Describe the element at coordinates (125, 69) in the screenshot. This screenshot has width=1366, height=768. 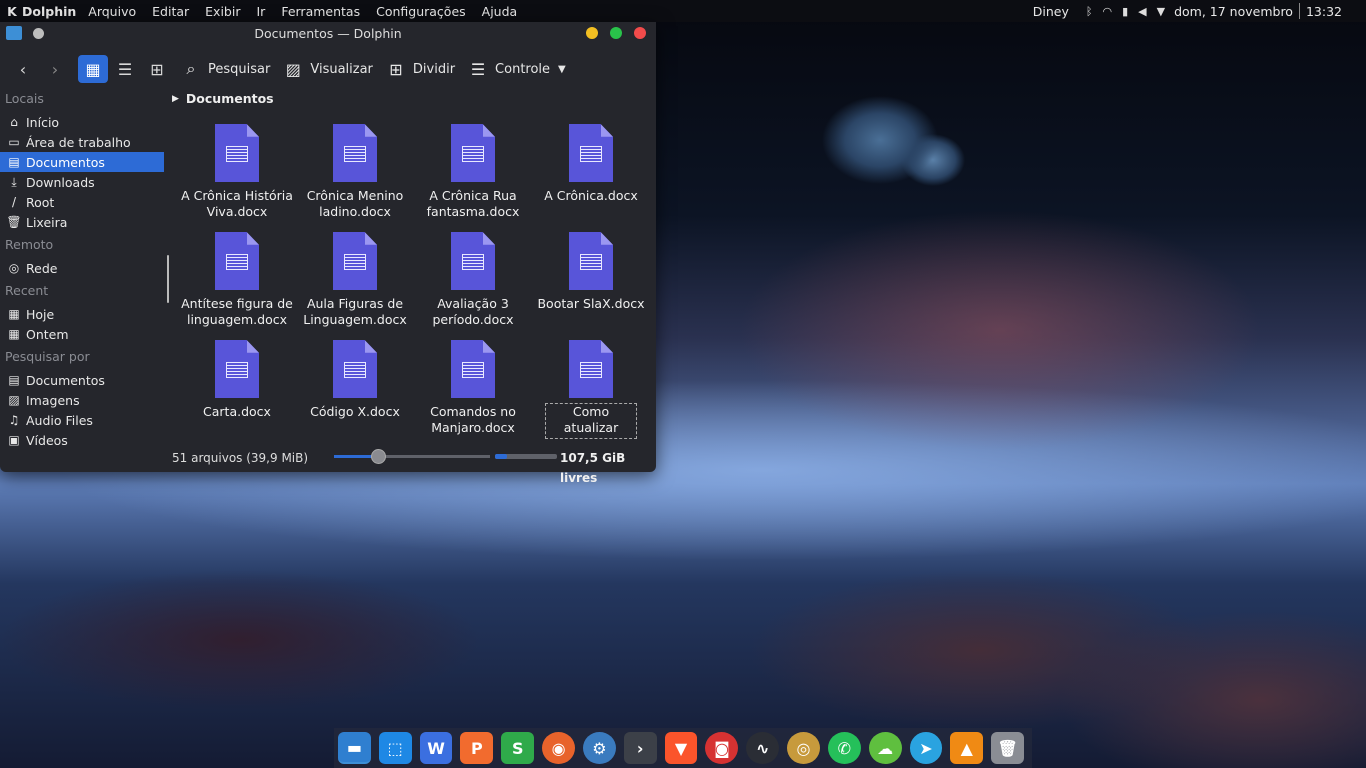
I see `compact-view-button: ☰` at that location.